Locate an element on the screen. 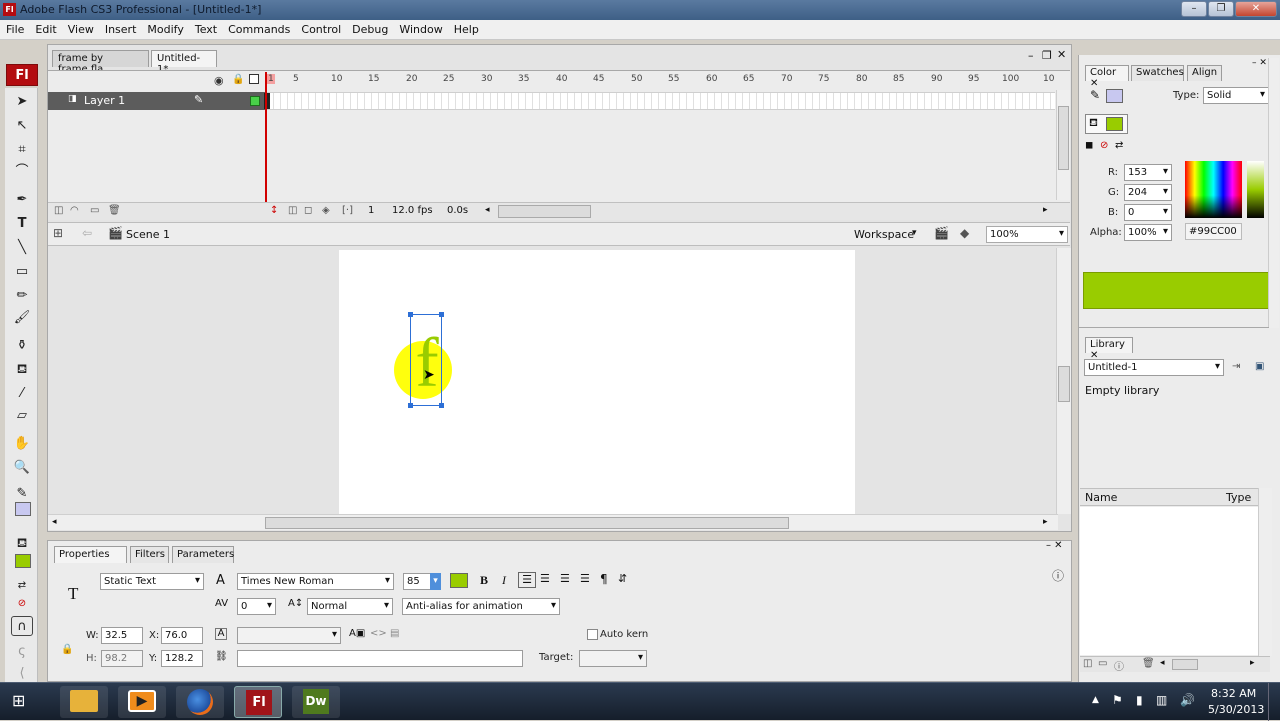  new-library-panel-icon: ▣ is located at coordinates (1259, 366).